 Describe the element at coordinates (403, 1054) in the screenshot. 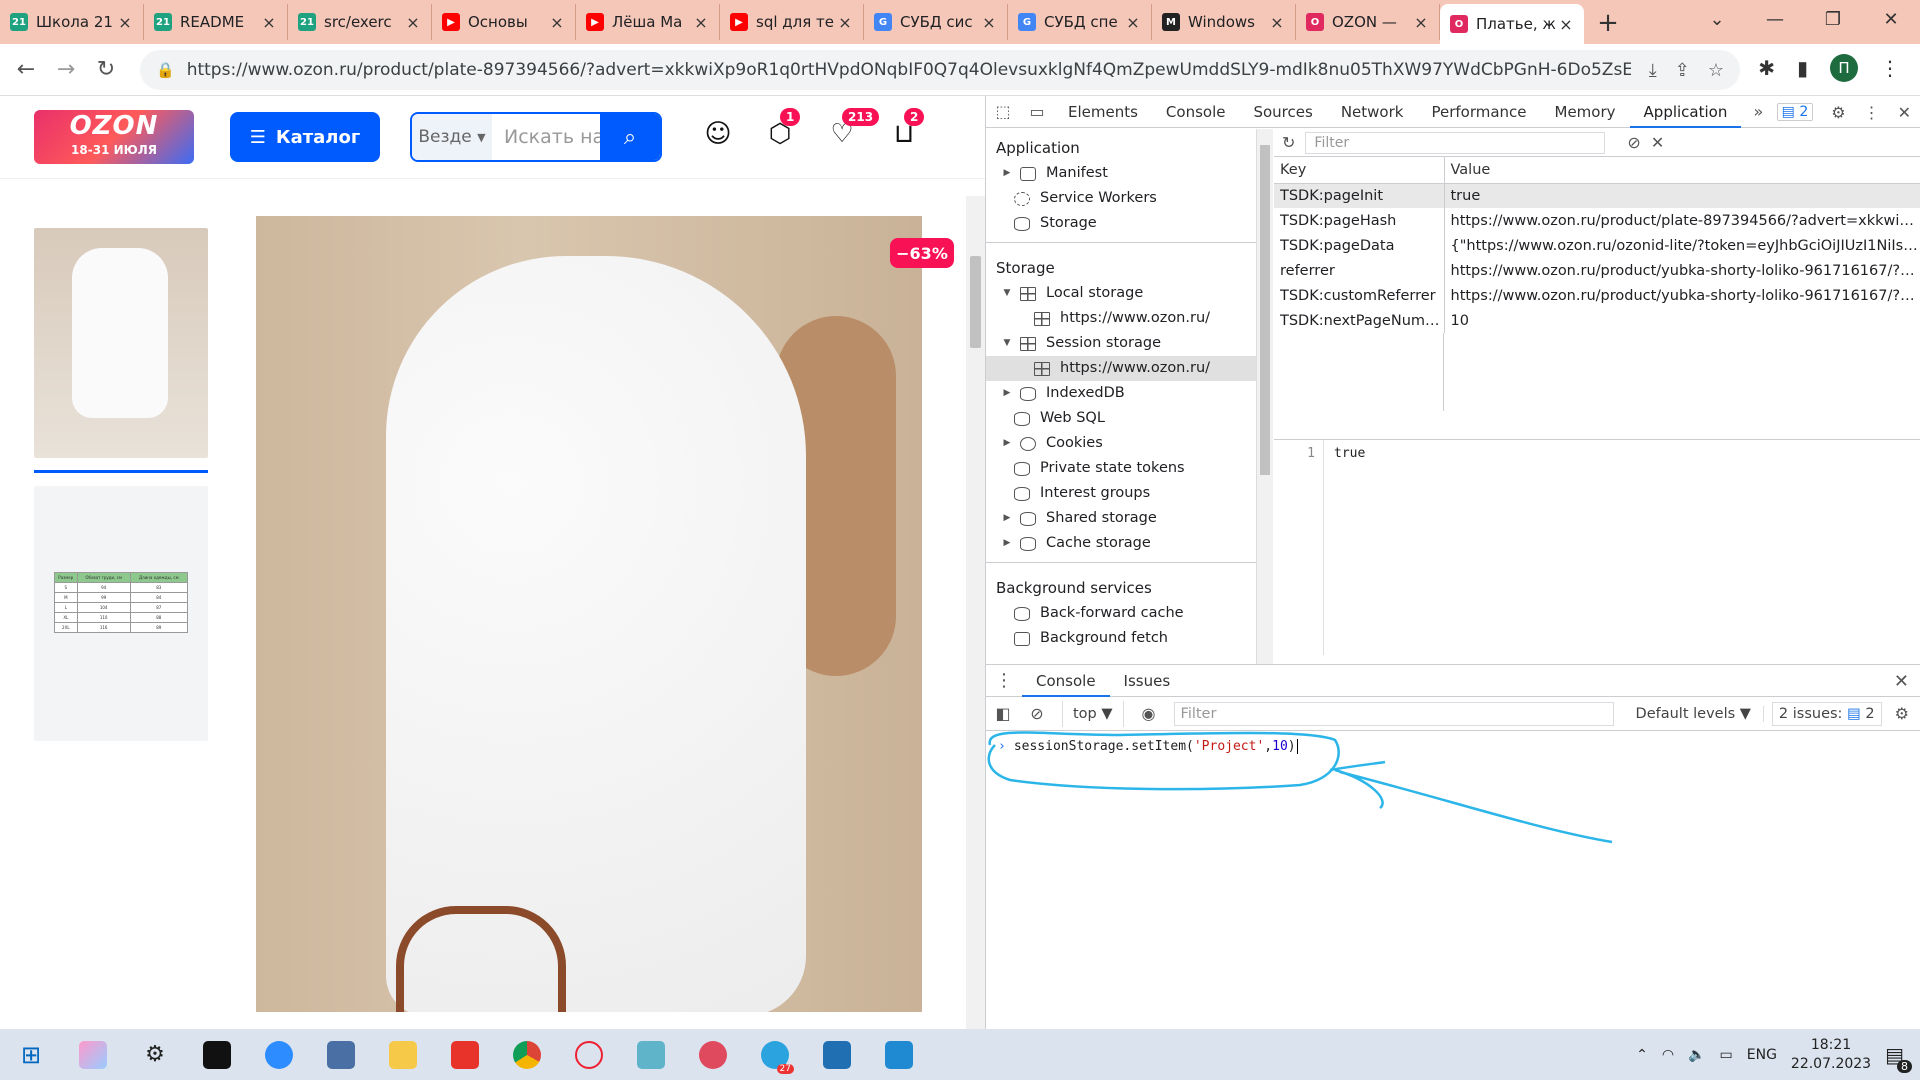

I see `file-explorer-icon` at that location.